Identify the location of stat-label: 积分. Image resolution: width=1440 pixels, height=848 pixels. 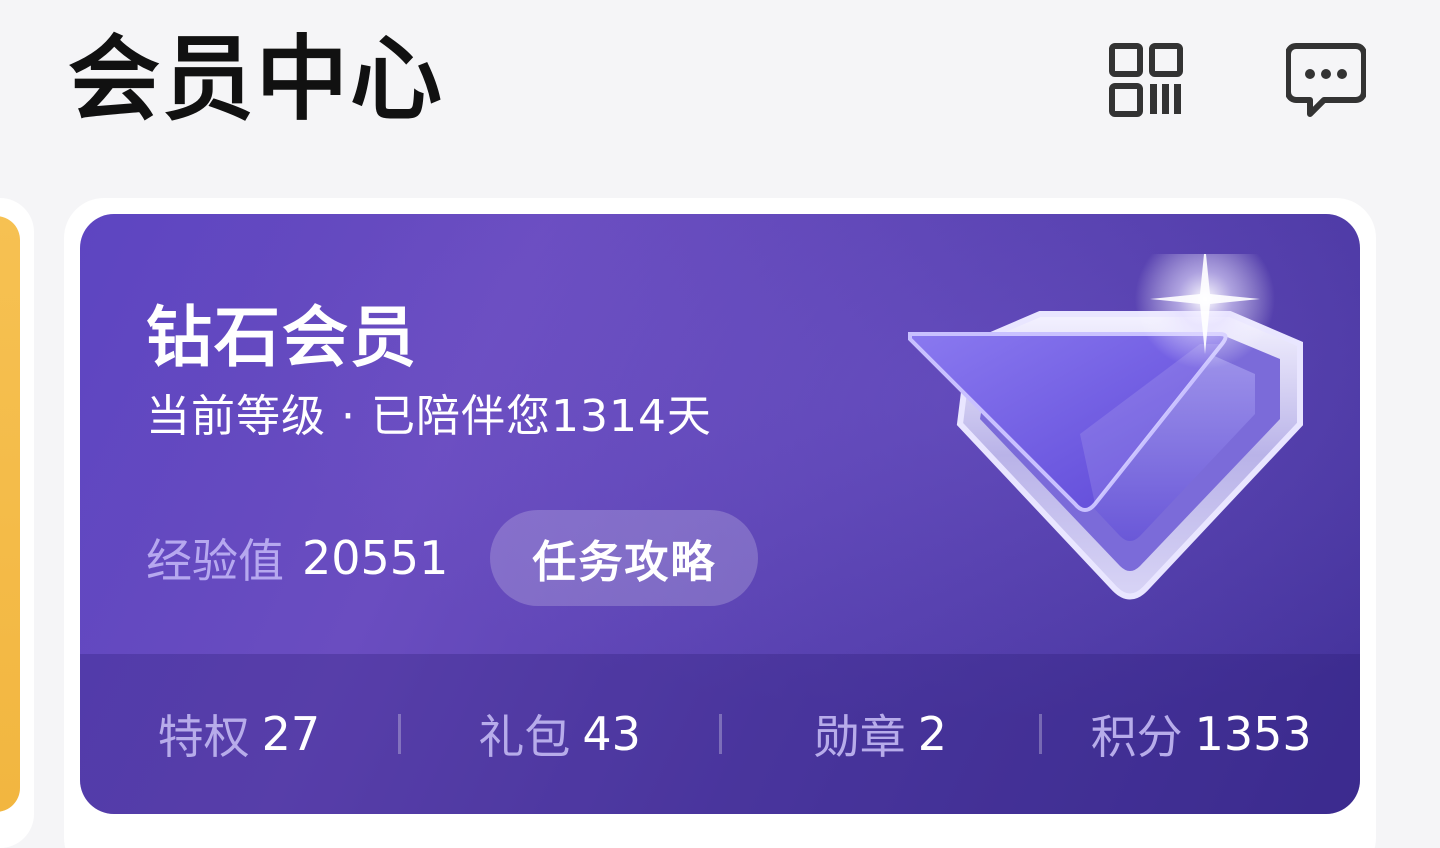
(1136, 737).